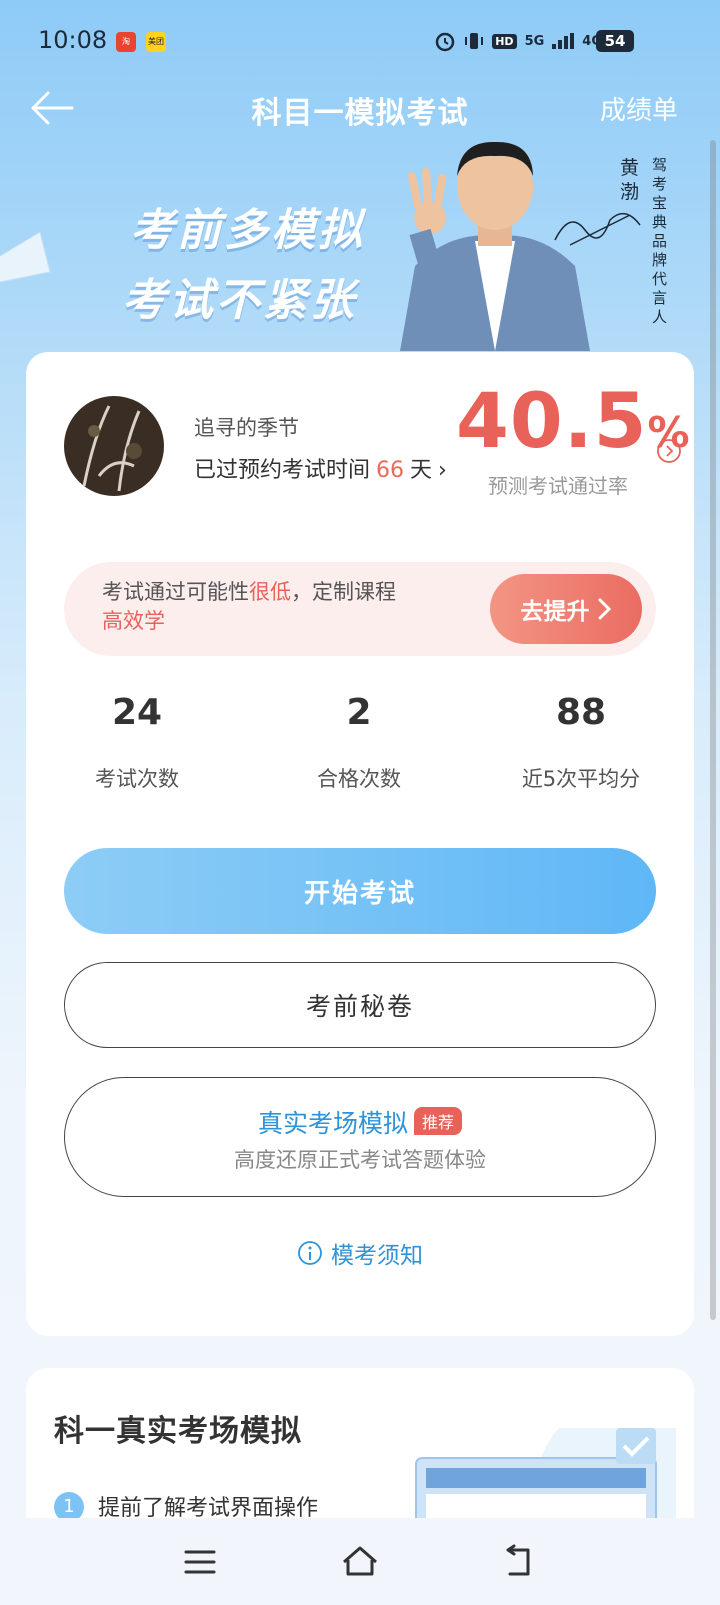  I want to click on network-5g-label: 5G, so click(534, 41).